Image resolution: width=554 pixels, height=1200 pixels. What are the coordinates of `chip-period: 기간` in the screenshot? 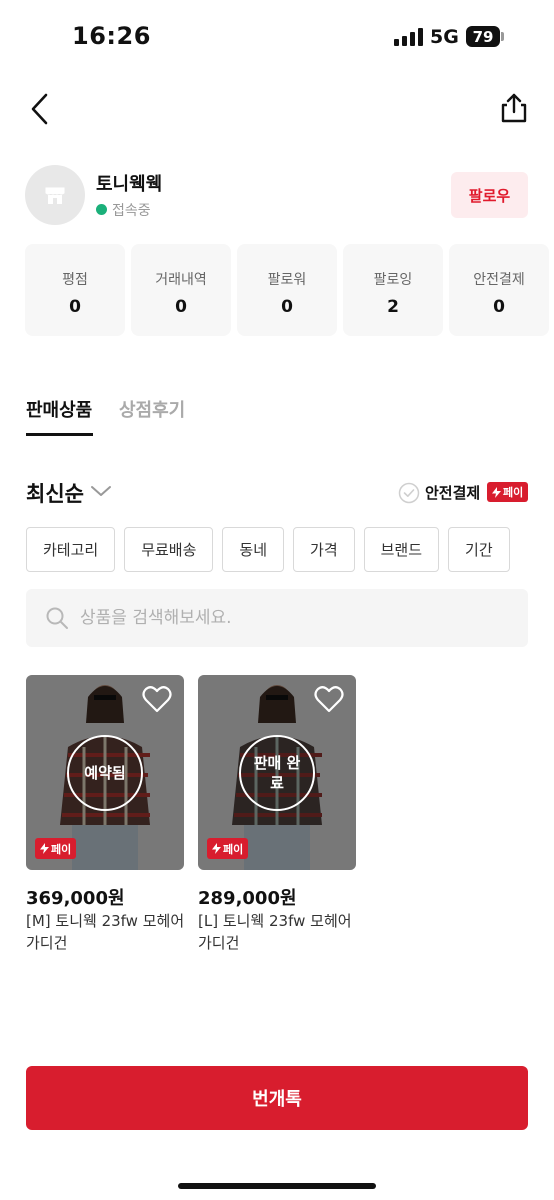 It's located at (479, 549).